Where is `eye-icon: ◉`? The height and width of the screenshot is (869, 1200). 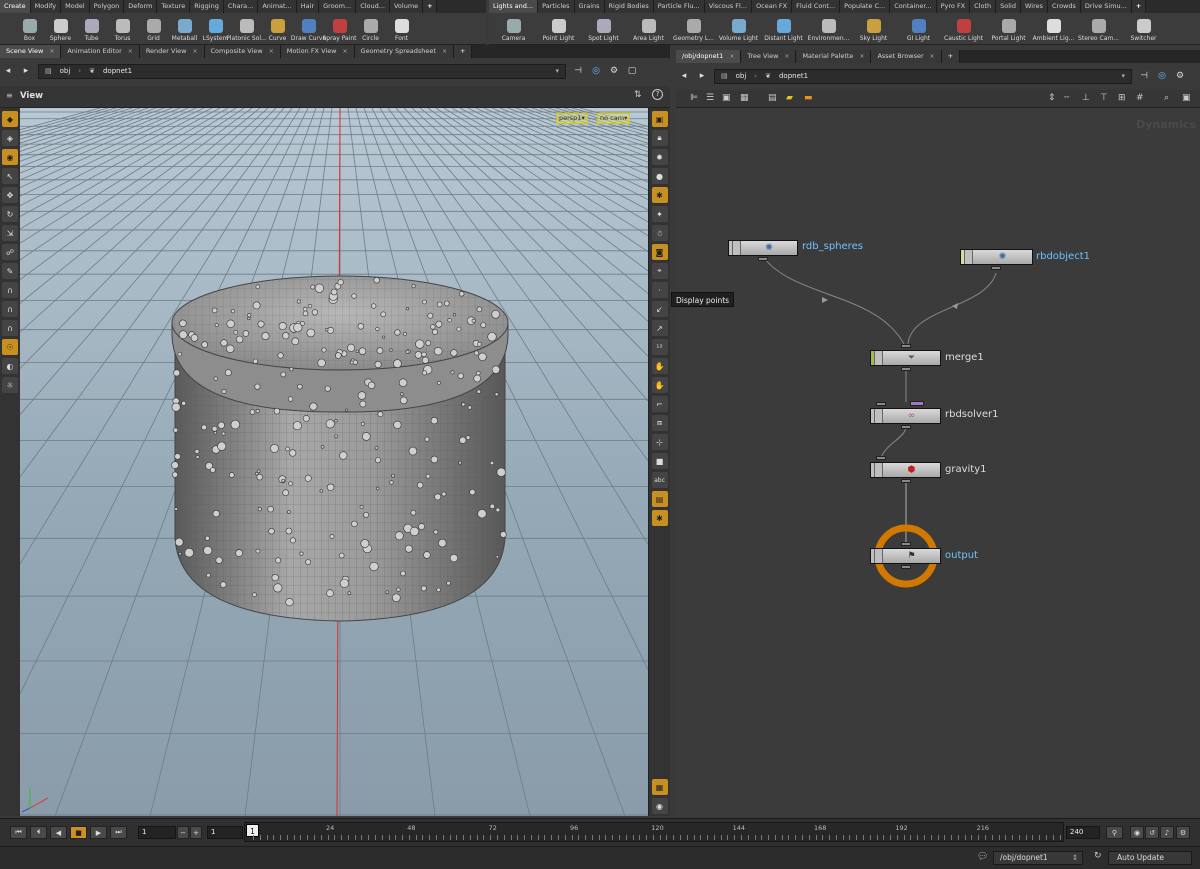
eye-icon: ◉ is located at coordinates (659, 806).